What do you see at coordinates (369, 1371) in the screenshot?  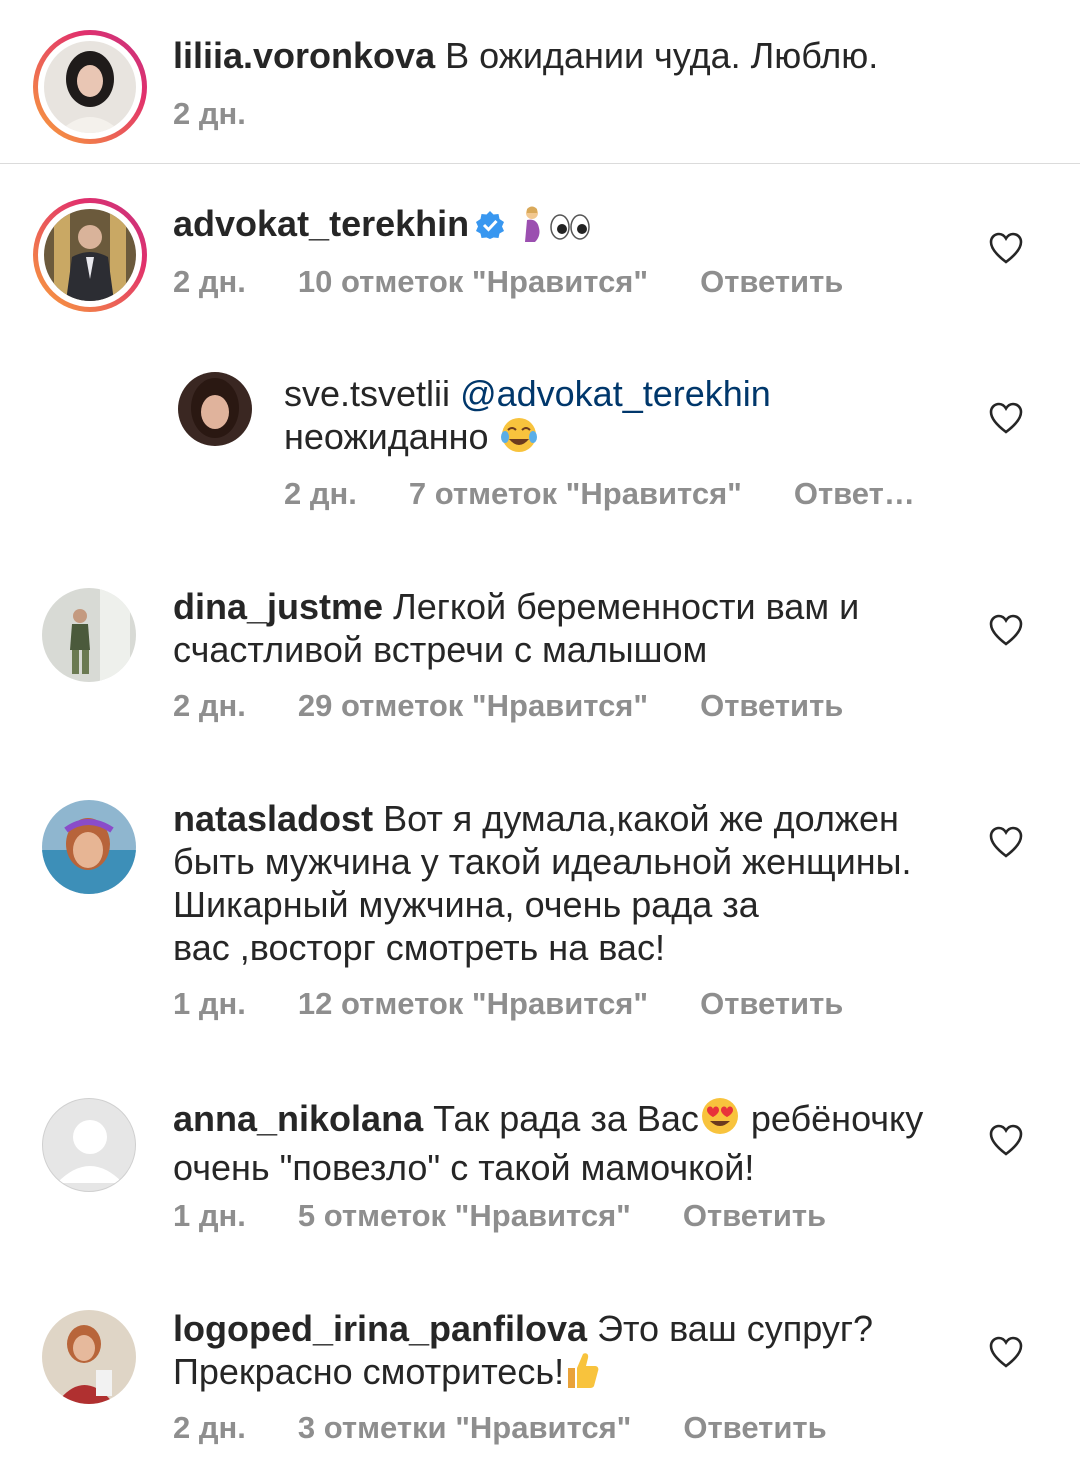 I see `comment-body-line: Прекрасно смотритесь!` at bounding box center [369, 1371].